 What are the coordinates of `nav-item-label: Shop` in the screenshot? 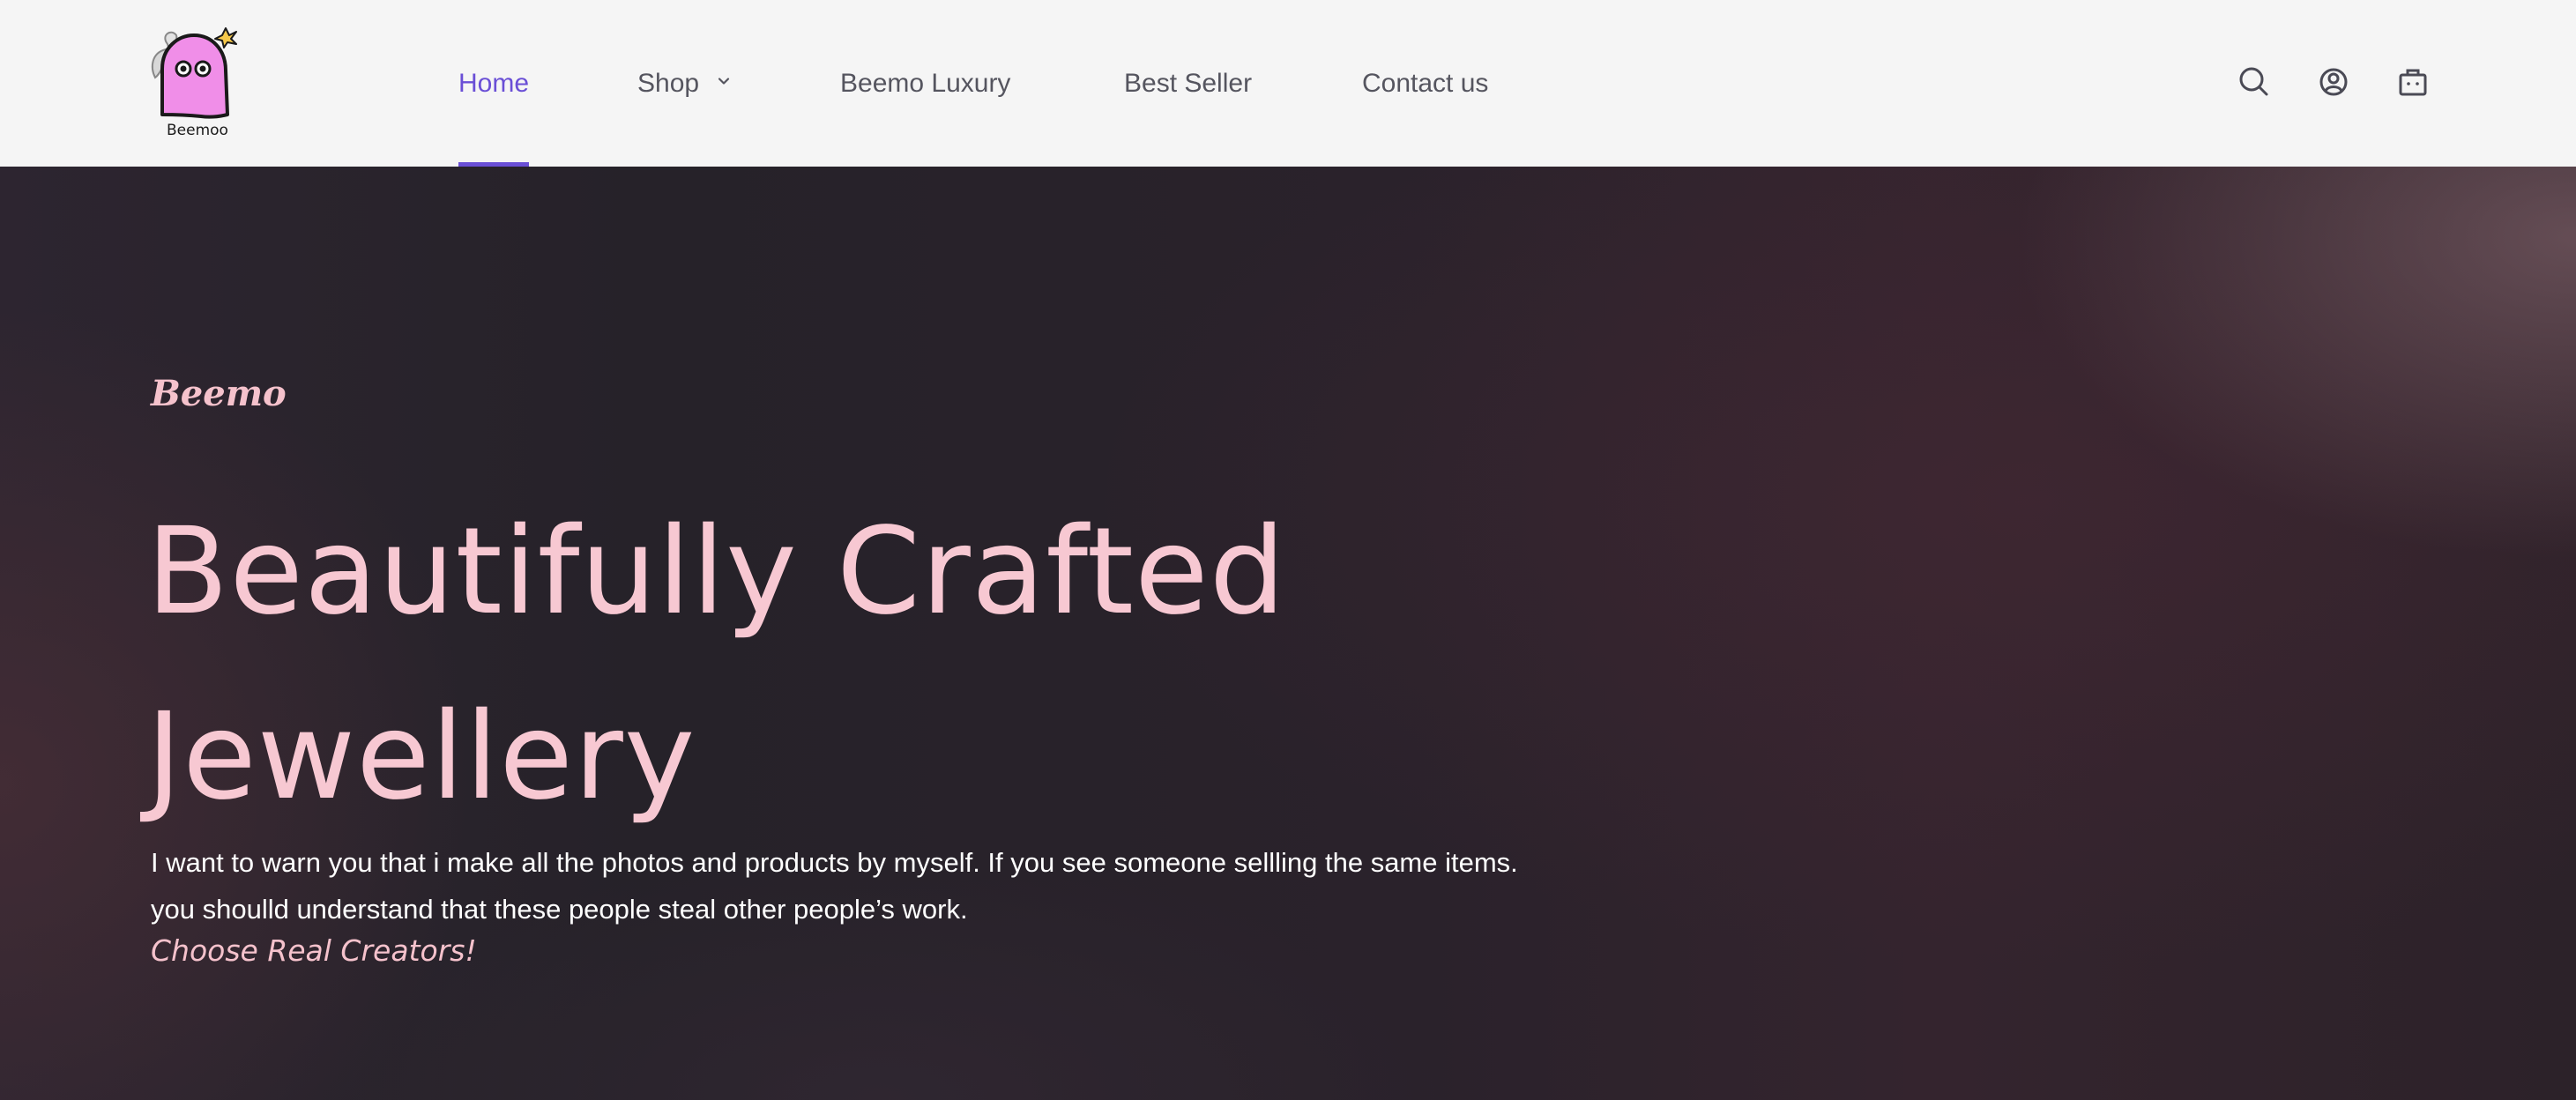 It's located at (668, 83).